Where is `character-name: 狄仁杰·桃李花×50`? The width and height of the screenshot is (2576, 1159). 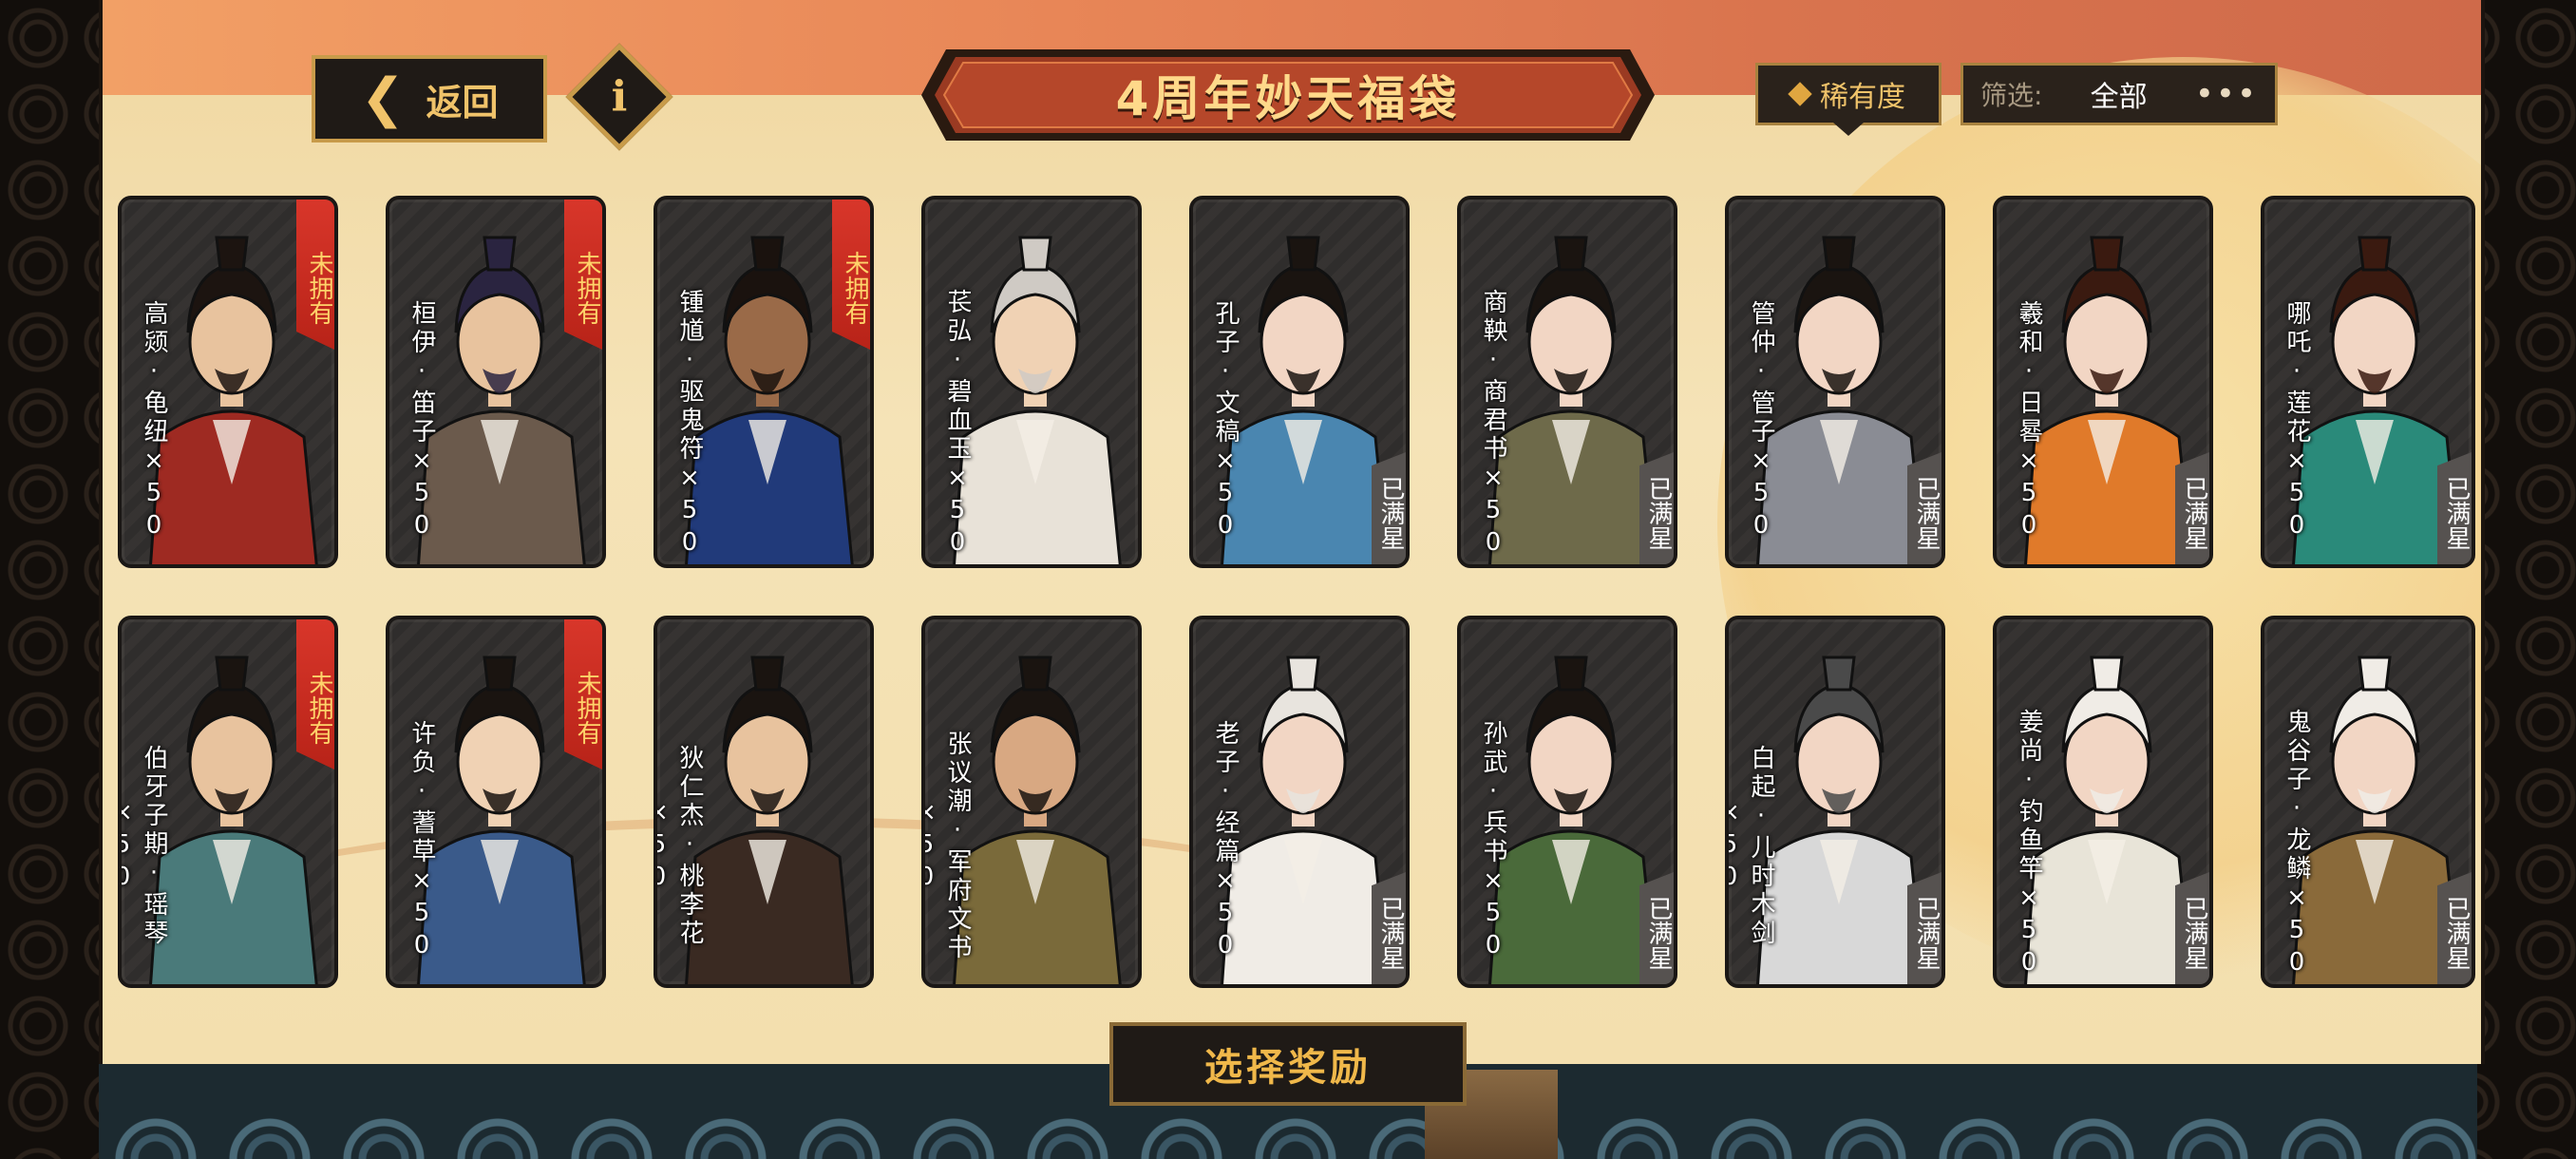 character-name: 狄仁杰·桃李花×50 is located at coordinates (678, 846).